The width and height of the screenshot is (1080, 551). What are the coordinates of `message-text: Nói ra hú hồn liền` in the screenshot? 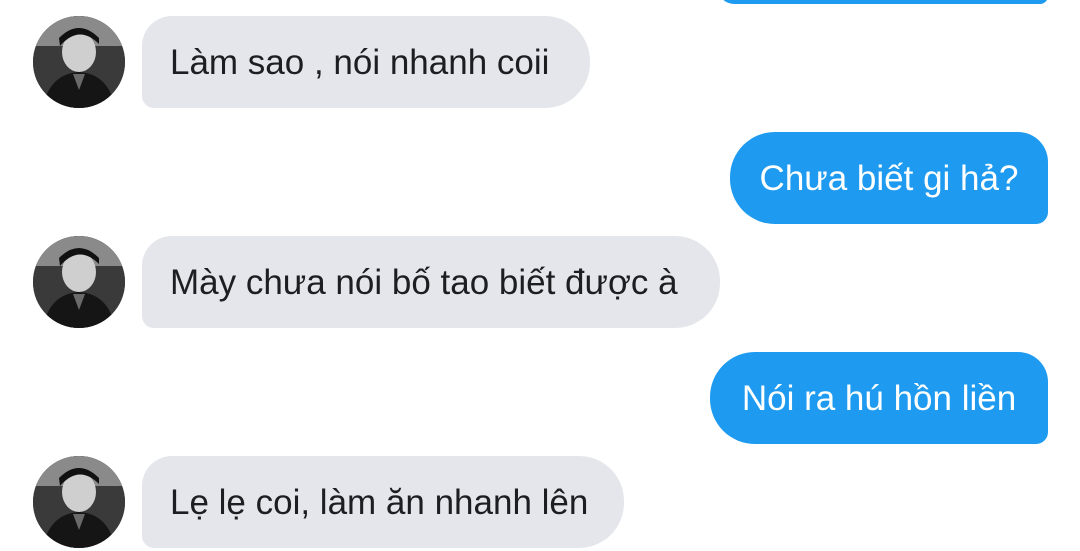 It's located at (879, 398).